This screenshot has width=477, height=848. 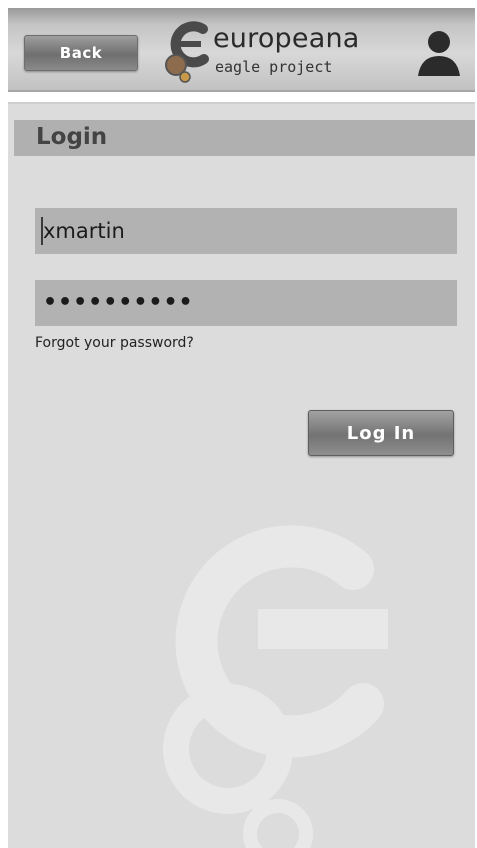 What do you see at coordinates (114, 343) in the screenshot?
I see `forgot-password-link: Forgot your password?` at bounding box center [114, 343].